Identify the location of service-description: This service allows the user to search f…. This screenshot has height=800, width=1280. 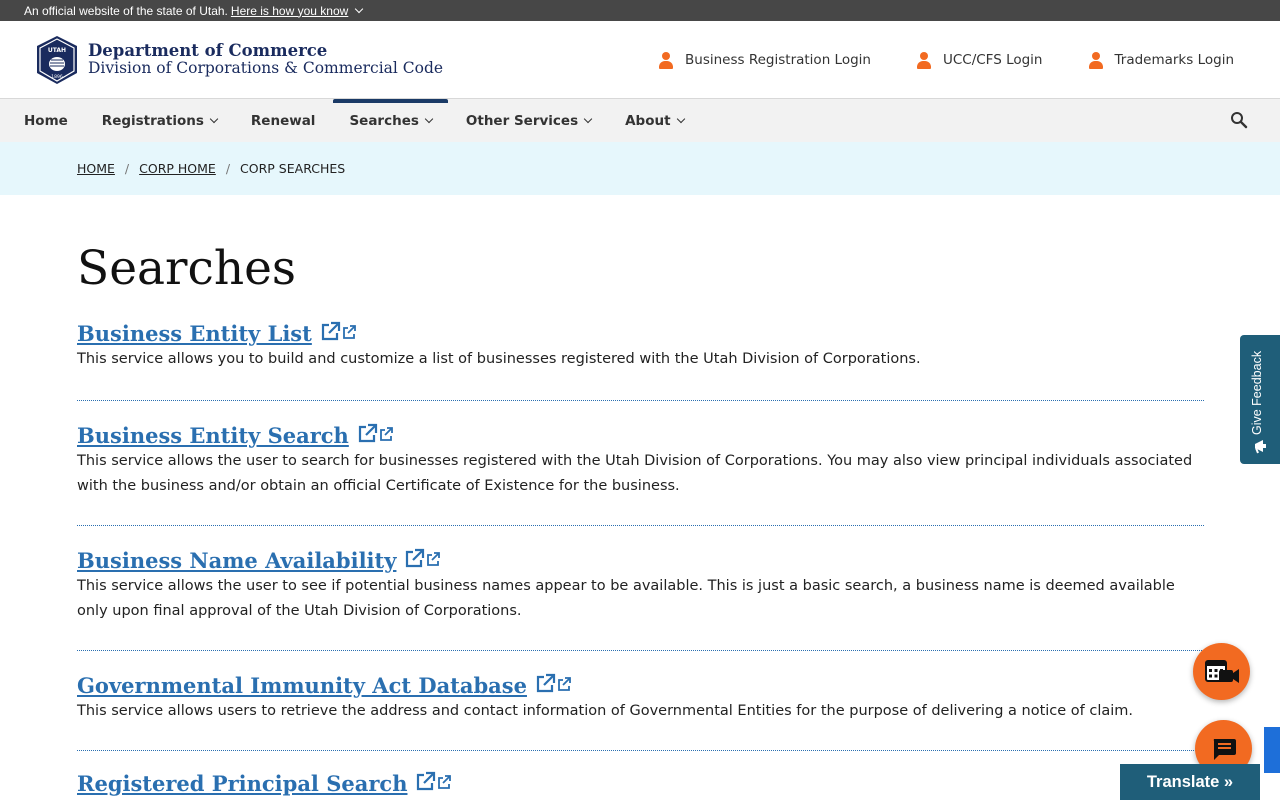
(635, 473).